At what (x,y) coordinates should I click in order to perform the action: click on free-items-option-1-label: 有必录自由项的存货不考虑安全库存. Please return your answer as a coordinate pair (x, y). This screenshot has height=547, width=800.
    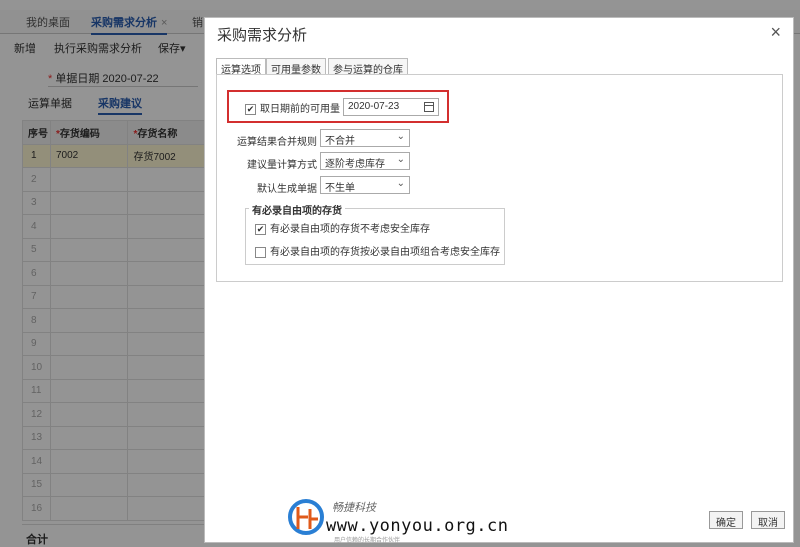
    Looking at the image, I should click on (350, 229).